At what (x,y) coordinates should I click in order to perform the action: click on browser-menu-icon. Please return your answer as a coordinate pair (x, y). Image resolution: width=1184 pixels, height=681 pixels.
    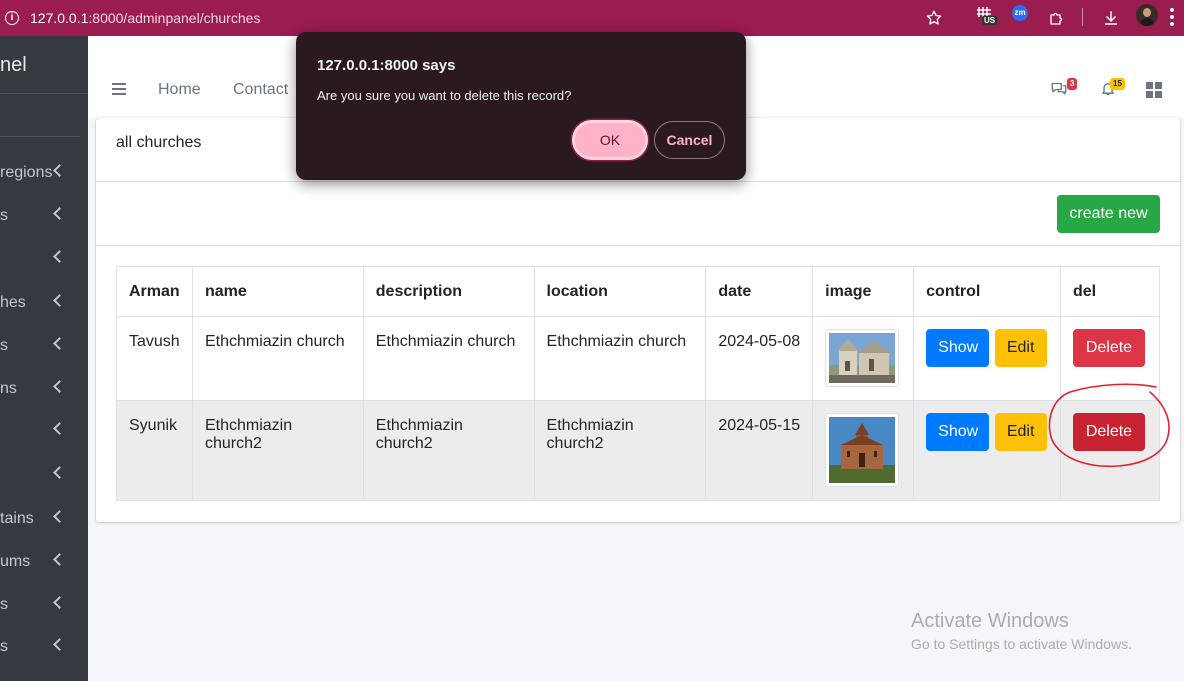
    Looking at the image, I should click on (1172, 17).